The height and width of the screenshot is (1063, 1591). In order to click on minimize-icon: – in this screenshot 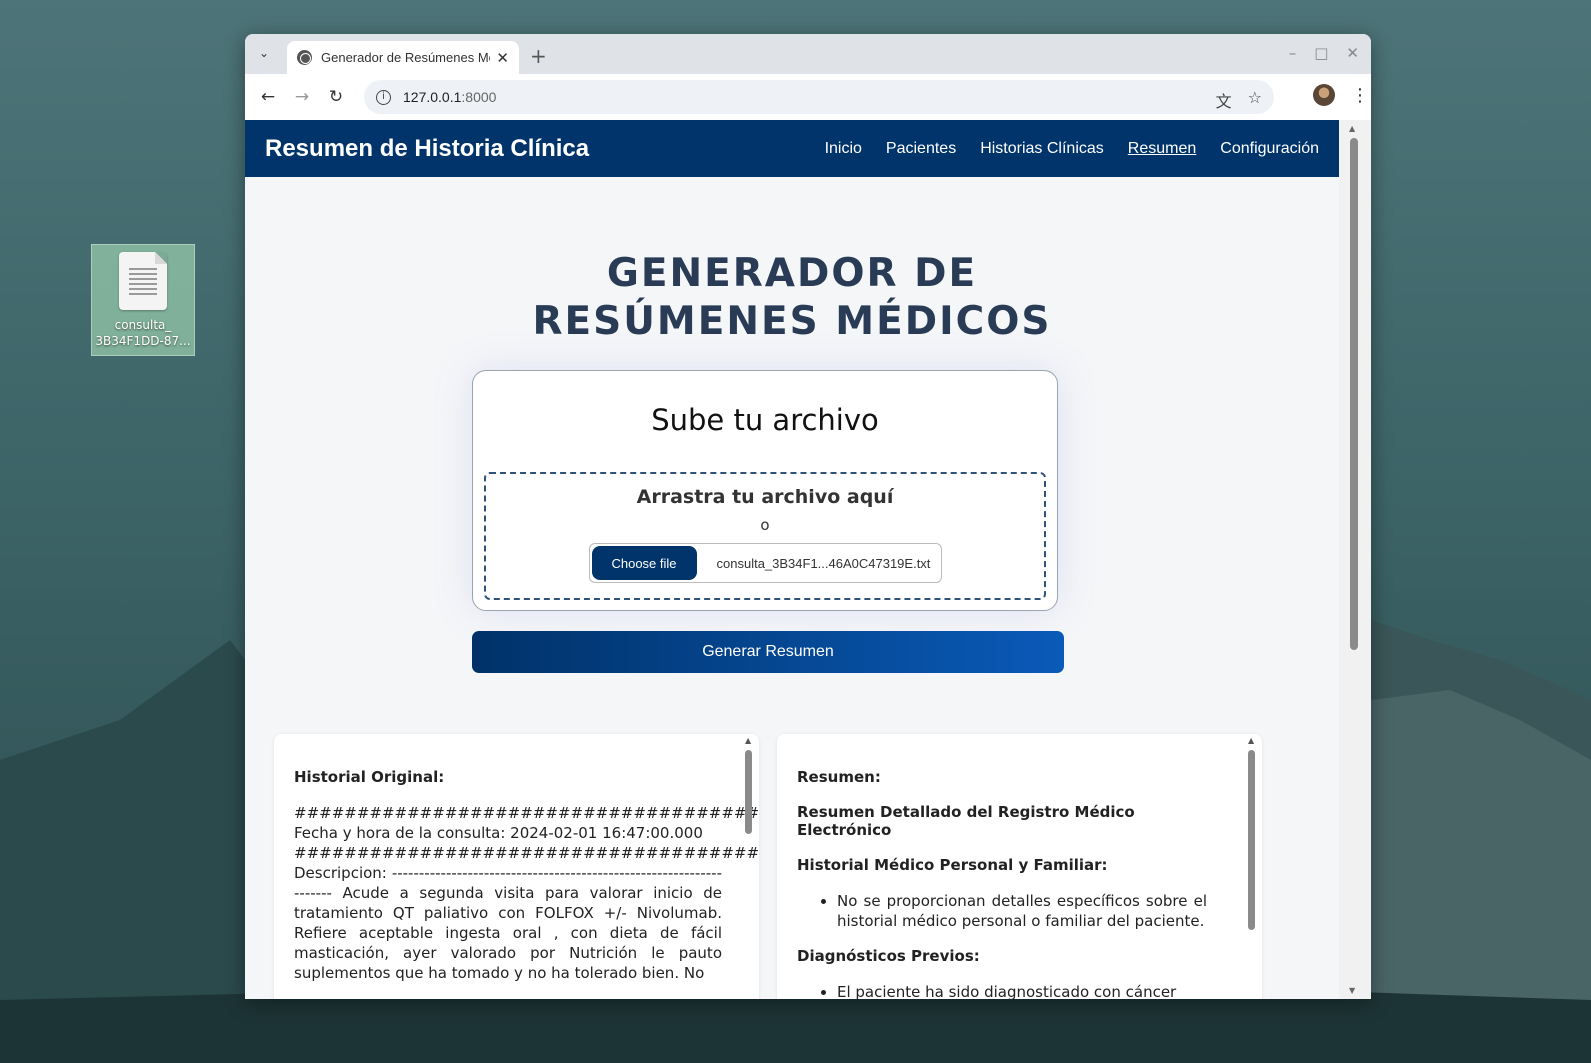, I will do `click(1293, 53)`.